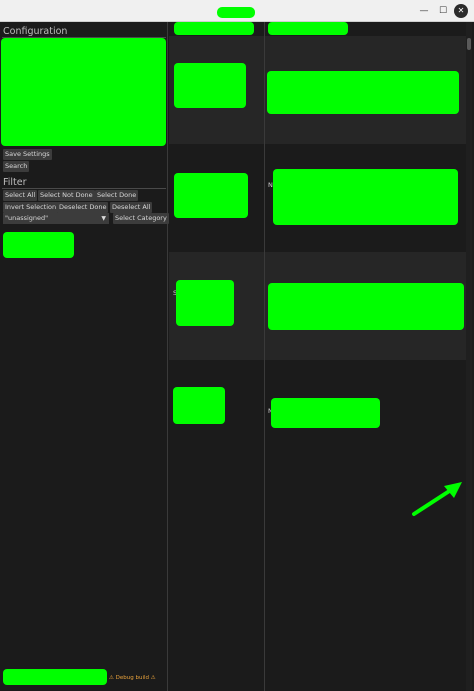  What do you see at coordinates (424, 11) in the screenshot?
I see `minimize-icon: —` at bounding box center [424, 11].